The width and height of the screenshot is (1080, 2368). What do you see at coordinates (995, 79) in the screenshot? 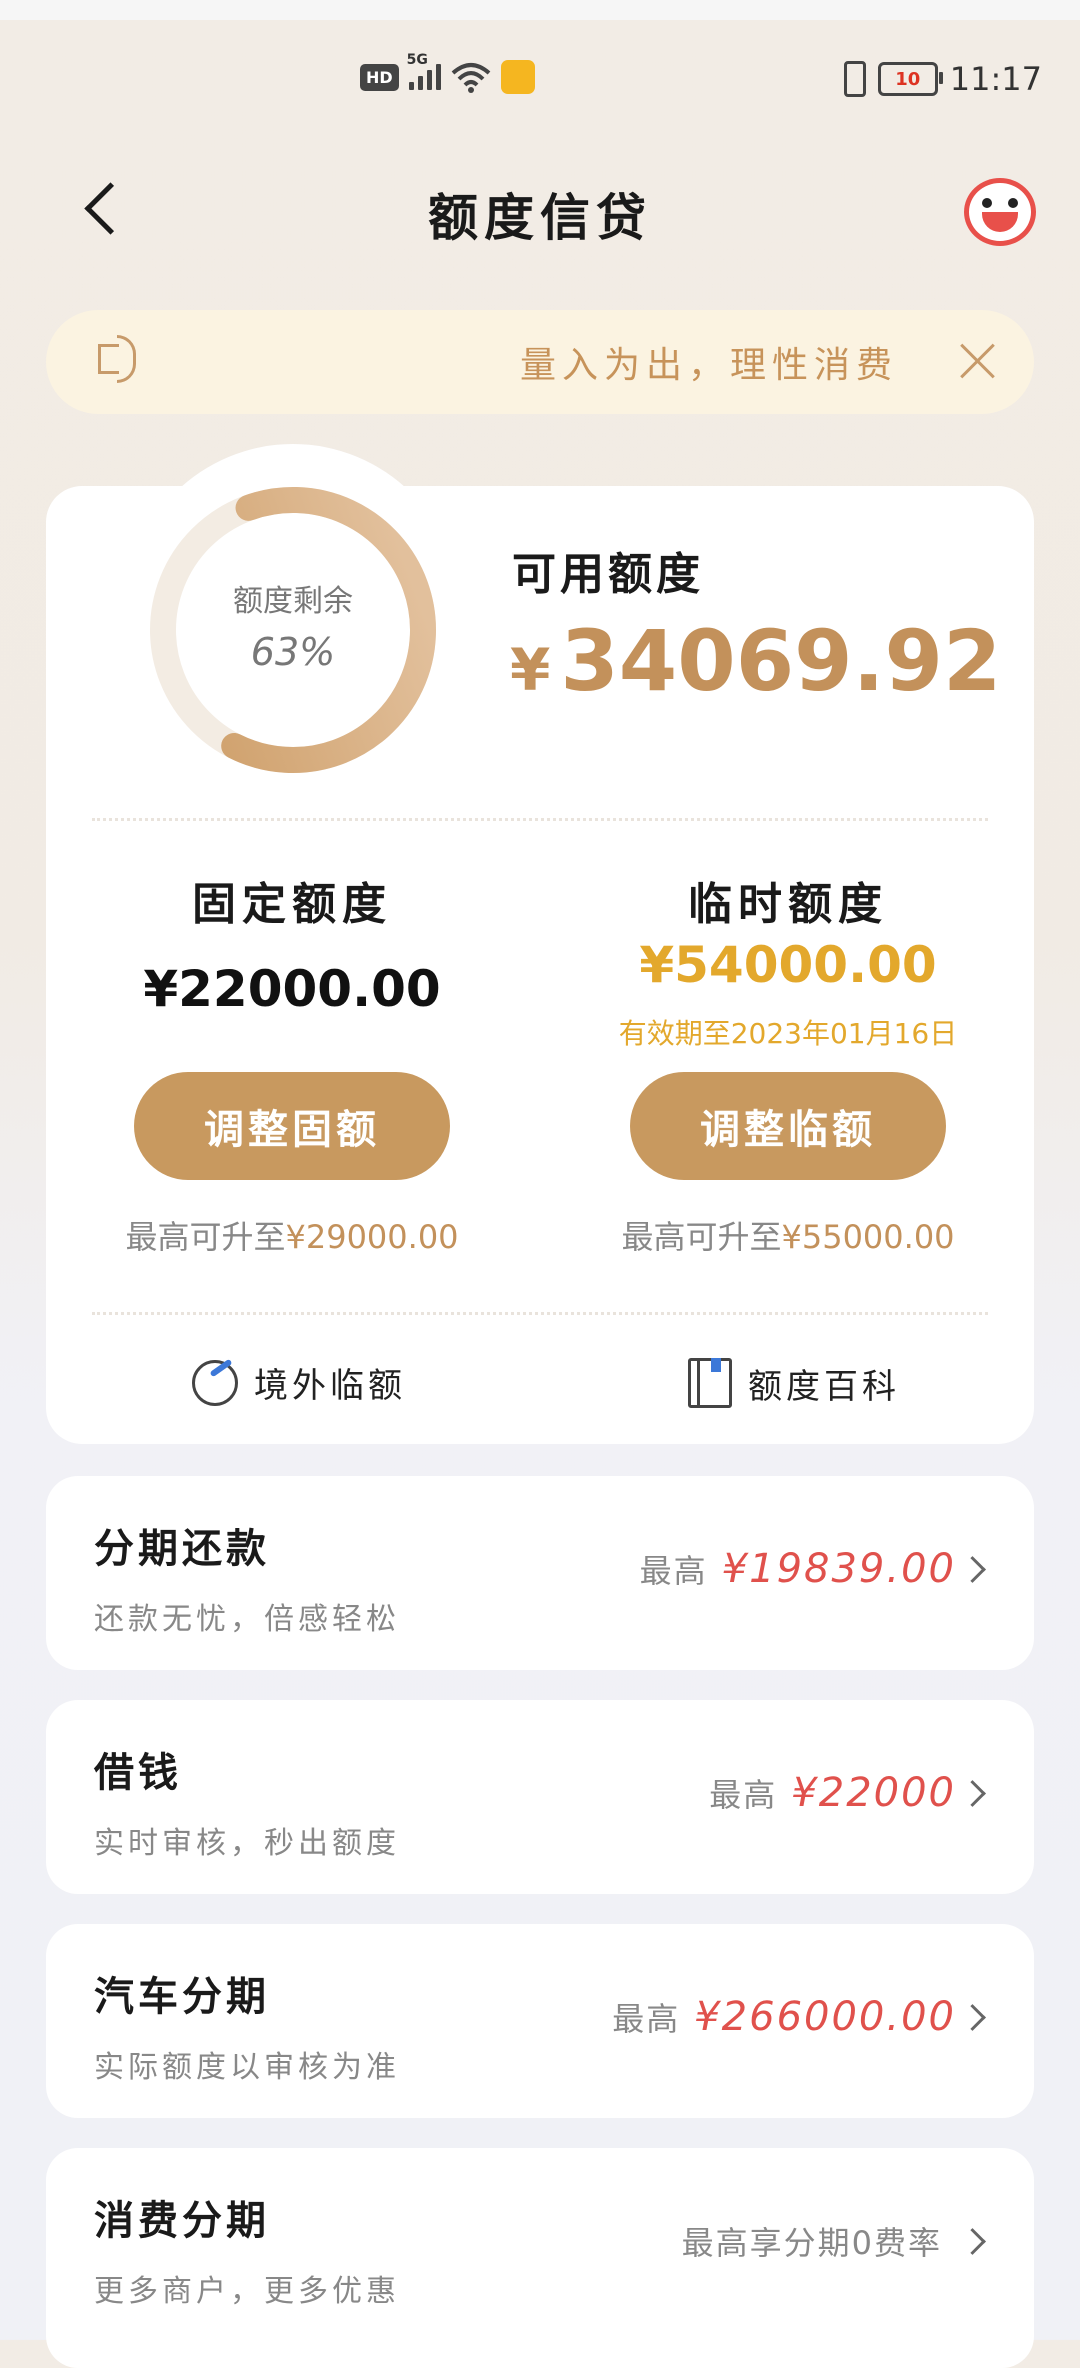
I see `clock: 11:17` at bounding box center [995, 79].